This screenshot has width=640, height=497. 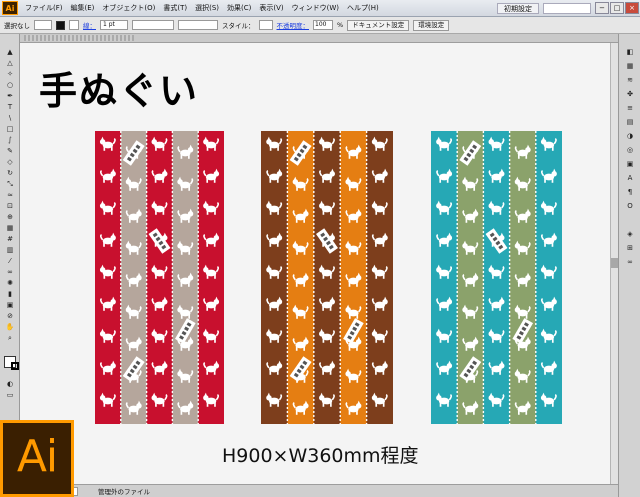 What do you see at coordinates (630, 192) in the screenshot?
I see `paragraph-panel-icon: ¶` at bounding box center [630, 192].